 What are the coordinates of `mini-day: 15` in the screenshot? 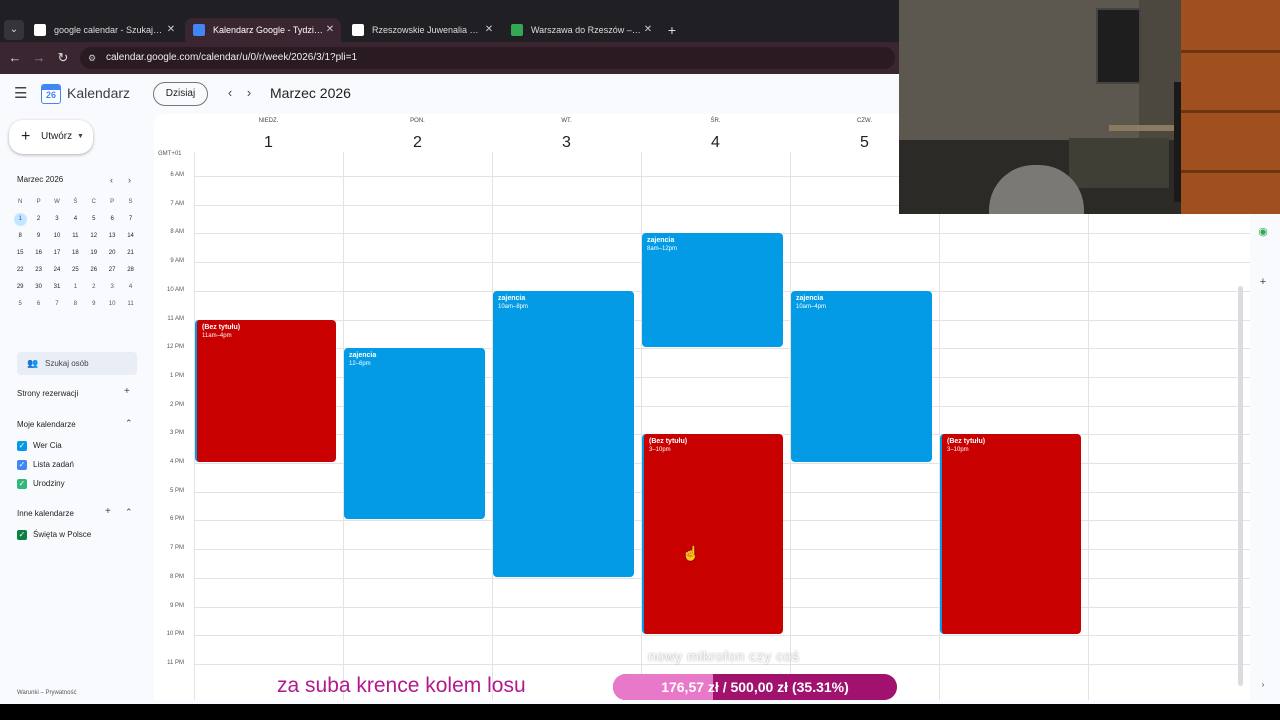 It's located at (20, 253).